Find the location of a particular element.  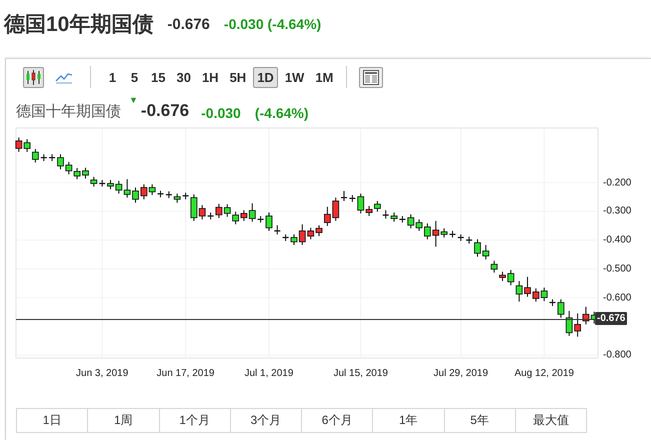

interval-button: 1W is located at coordinates (294, 77).